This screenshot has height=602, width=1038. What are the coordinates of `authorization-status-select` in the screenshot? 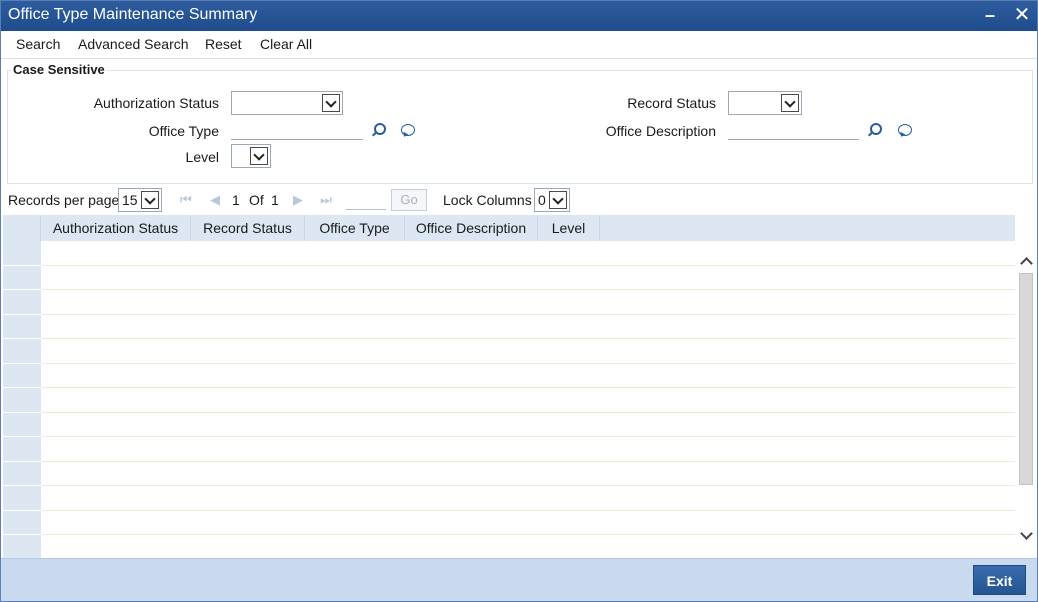 It's located at (287, 103).